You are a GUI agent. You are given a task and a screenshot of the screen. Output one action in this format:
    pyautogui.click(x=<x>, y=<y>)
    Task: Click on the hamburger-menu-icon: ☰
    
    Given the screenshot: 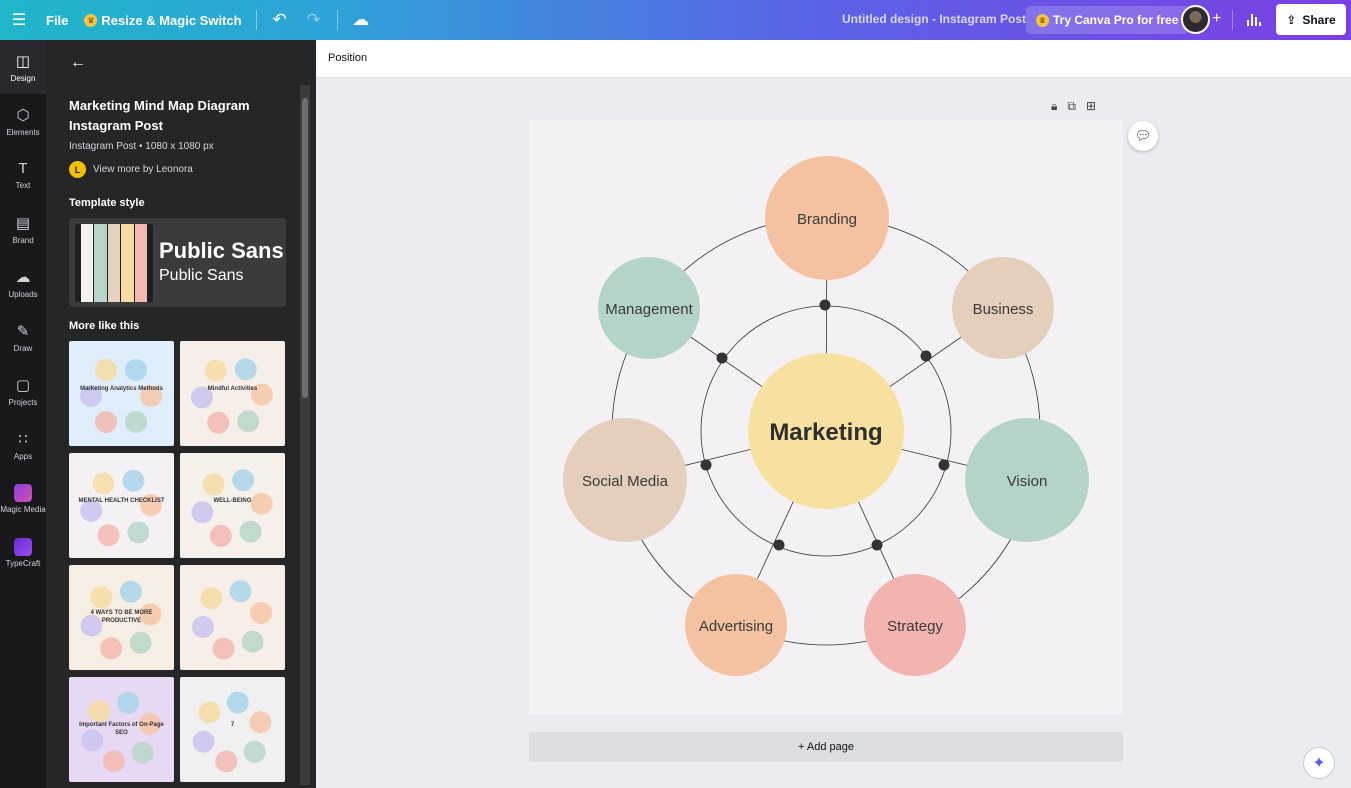 What is the action you would take?
    pyautogui.click(x=19, y=20)
    